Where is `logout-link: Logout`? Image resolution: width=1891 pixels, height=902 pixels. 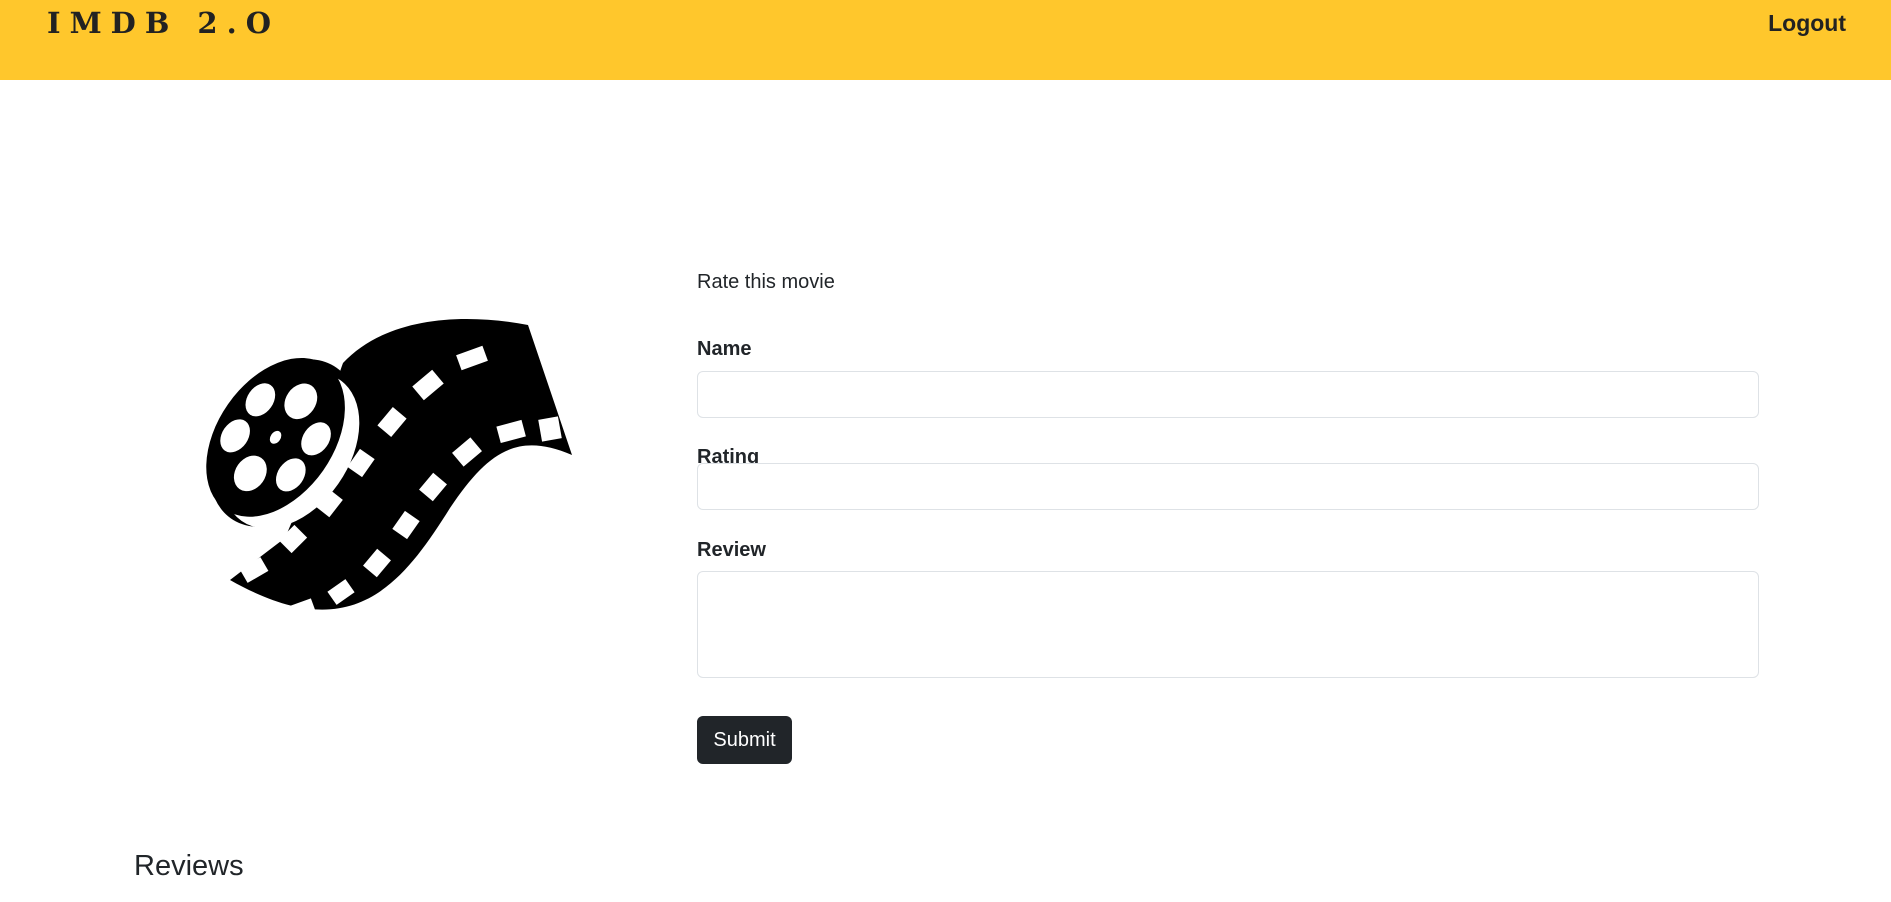 logout-link: Logout is located at coordinates (1807, 23).